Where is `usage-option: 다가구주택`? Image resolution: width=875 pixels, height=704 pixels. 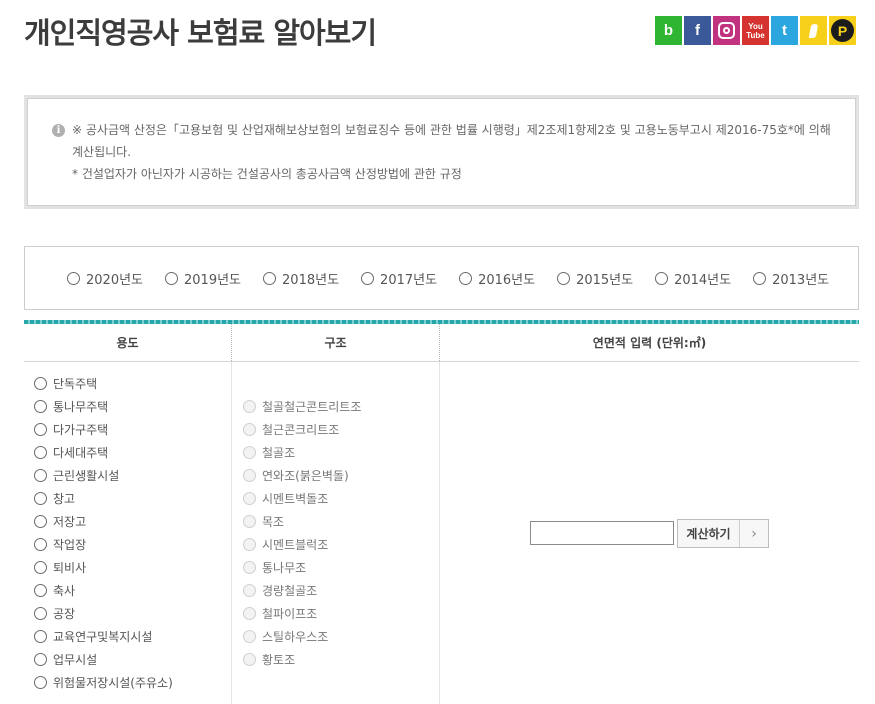 usage-option: 다가구주택 is located at coordinates (132, 429).